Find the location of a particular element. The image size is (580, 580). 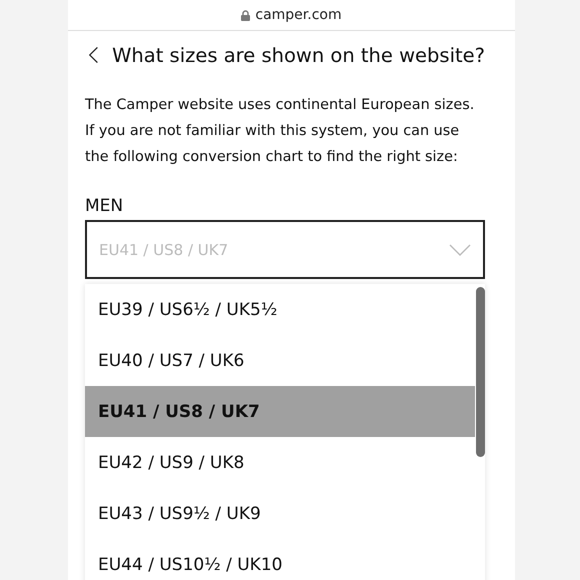

size-option: EU41 / US8 / UK7 is located at coordinates (280, 411).